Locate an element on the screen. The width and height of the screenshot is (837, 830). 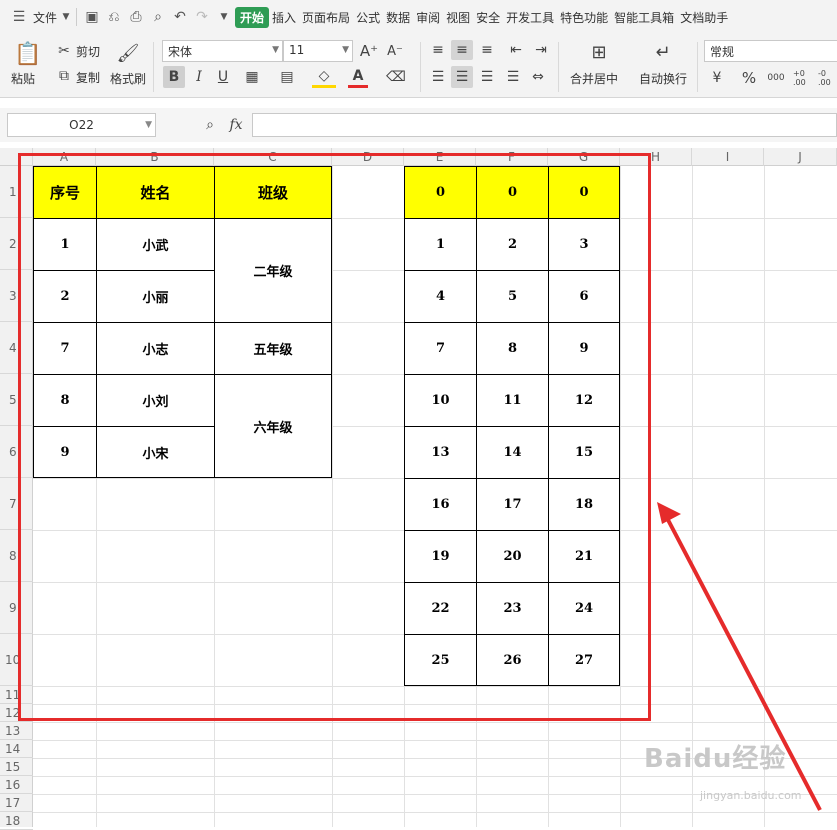
increase-indent-icon: ⇥ is located at coordinates (541, 50).